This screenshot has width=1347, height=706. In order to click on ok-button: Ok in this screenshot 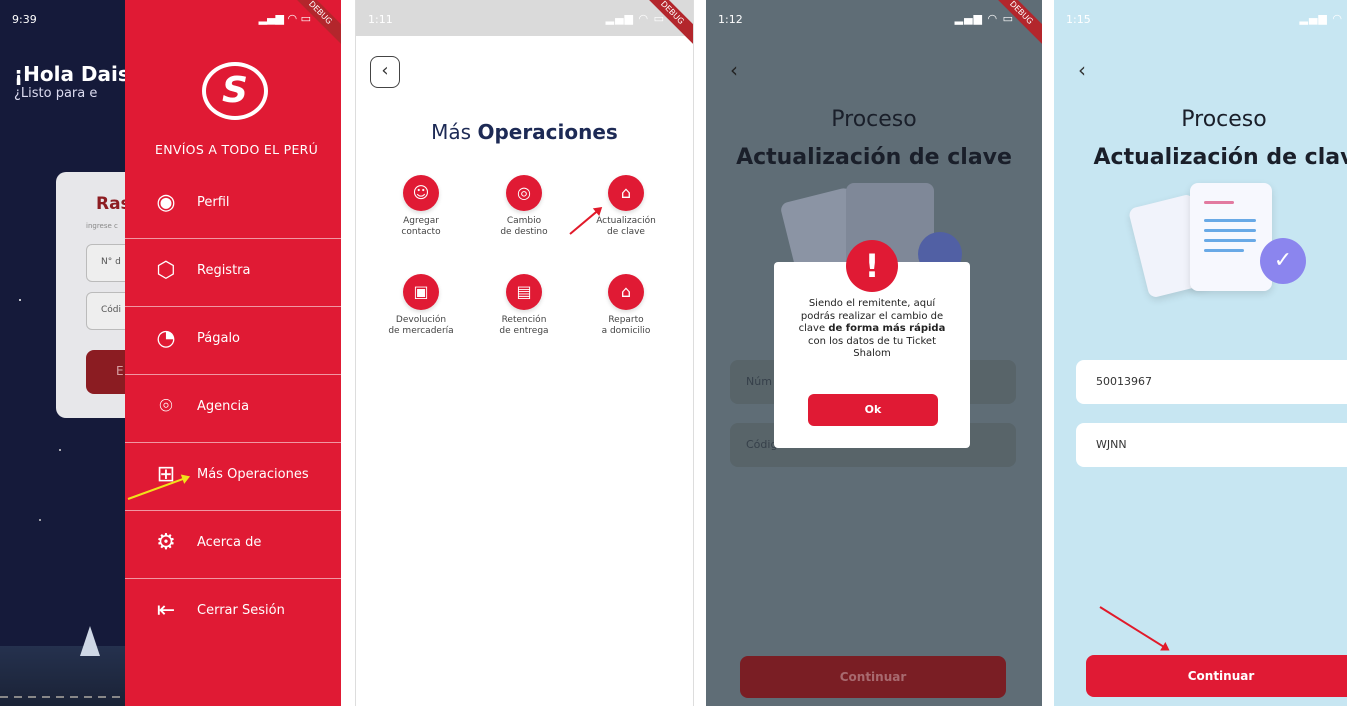, I will do `click(873, 410)`.